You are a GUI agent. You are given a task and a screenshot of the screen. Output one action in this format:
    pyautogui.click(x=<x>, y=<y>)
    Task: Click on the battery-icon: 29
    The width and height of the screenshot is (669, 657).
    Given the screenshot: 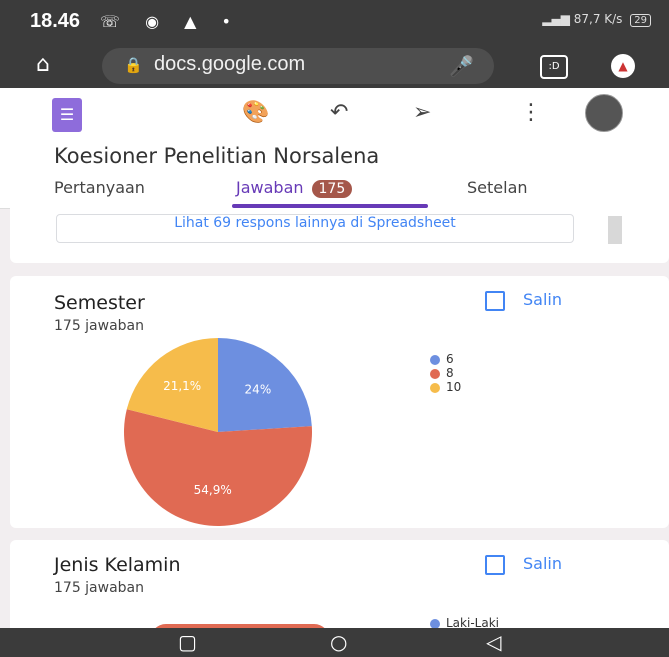 What is the action you would take?
    pyautogui.click(x=640, y=20)
    